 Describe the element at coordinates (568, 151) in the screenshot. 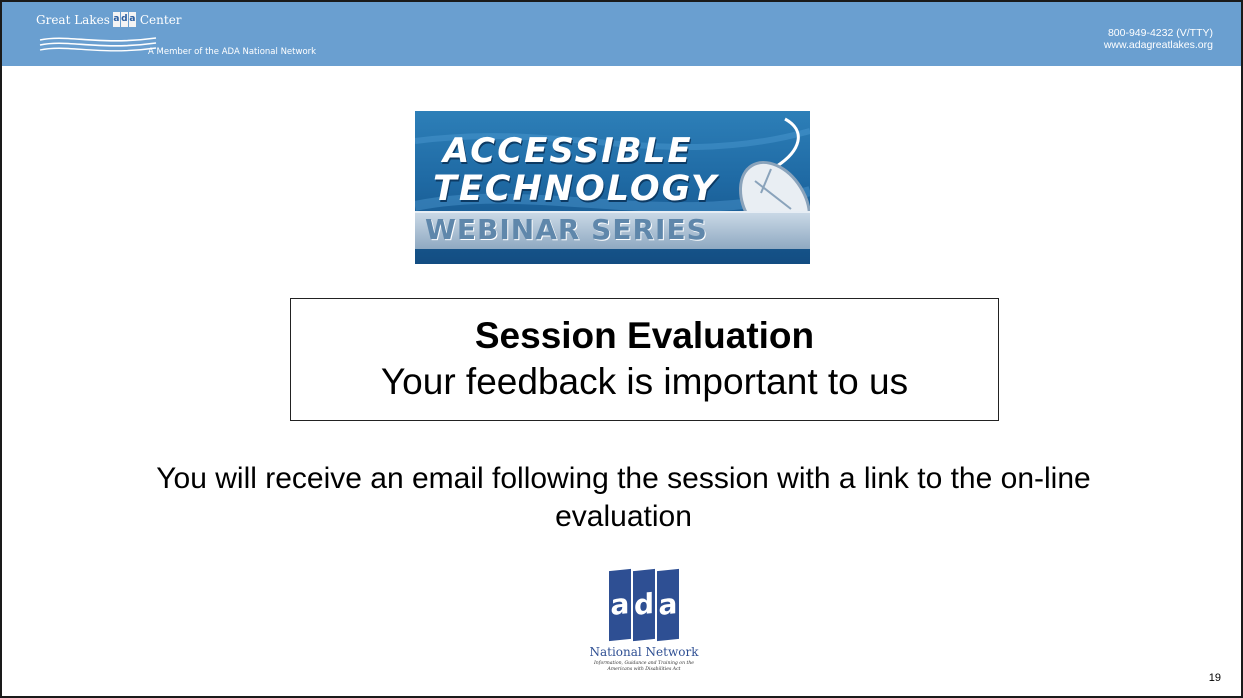

I see `logo-line-accessible: ACCESSIBLE` at that location.